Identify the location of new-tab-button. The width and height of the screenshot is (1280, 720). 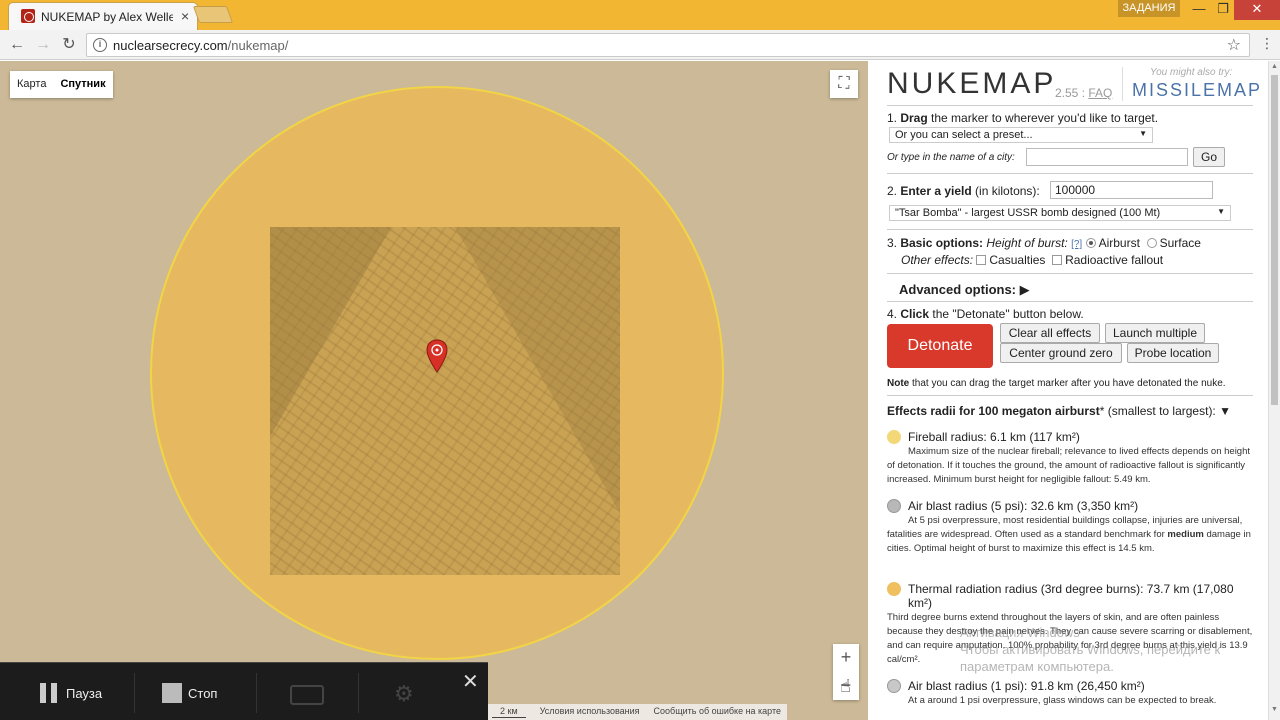
(213, 14).